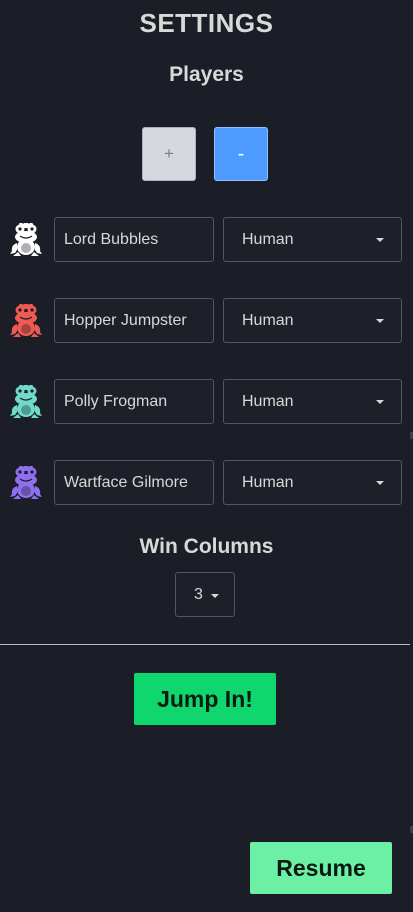 The image size is (413, 912). Describe the element at coordinates (205, 644) in the screenshot. I see `divider` at that location.